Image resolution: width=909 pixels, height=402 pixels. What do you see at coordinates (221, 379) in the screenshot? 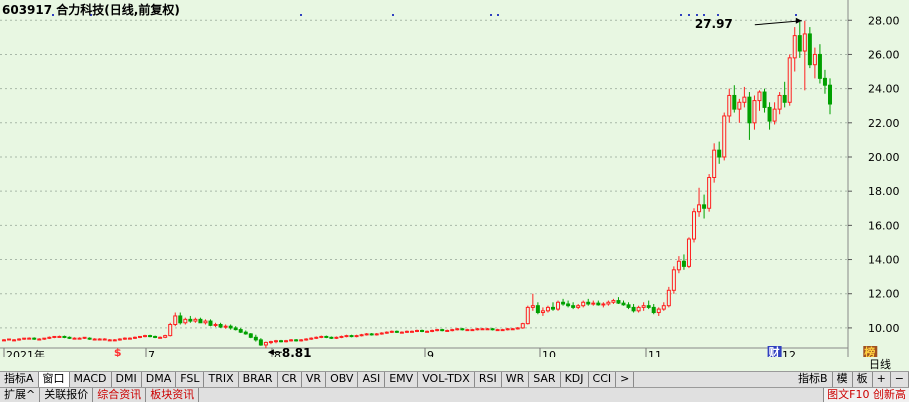
I see `tab-trix: TRIX` at bounding box center [221, 379].